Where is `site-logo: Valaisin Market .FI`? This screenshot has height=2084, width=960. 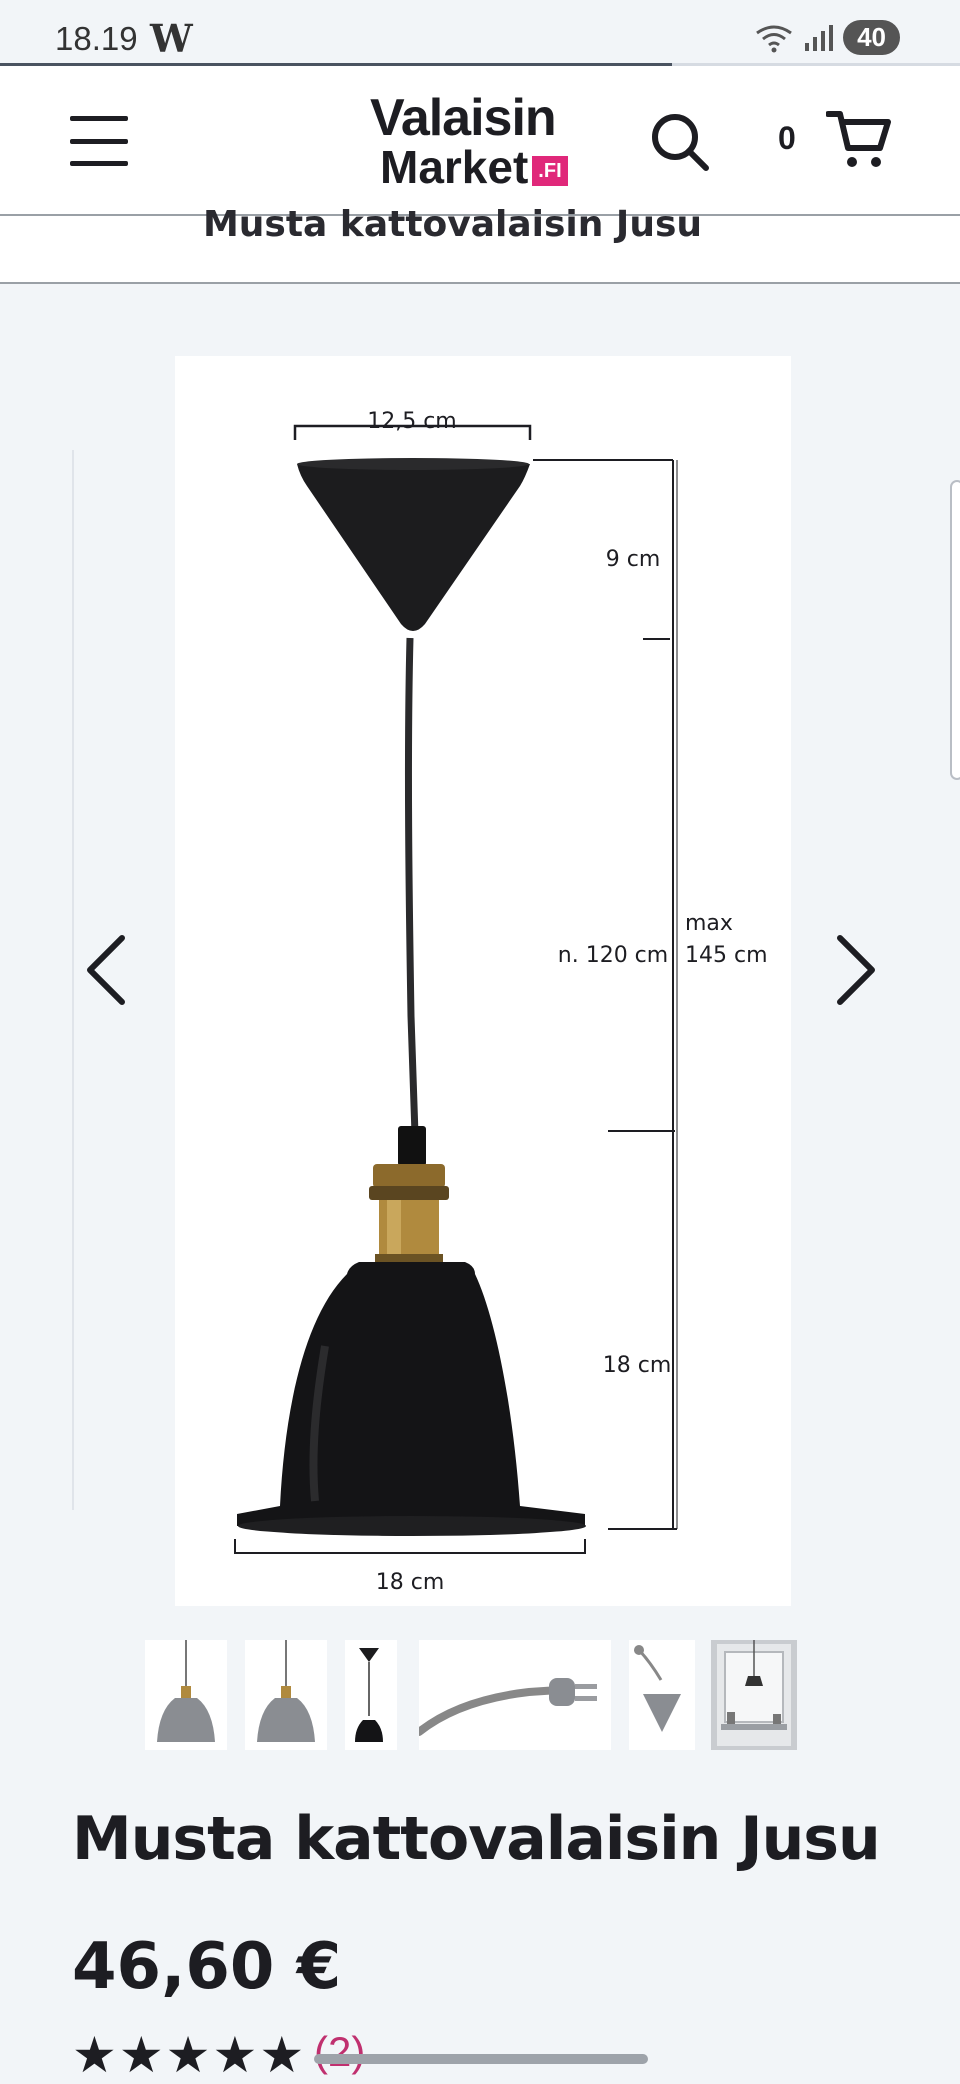 site-logo: Valaisin Market .FI is located at coordinates (485, 142).